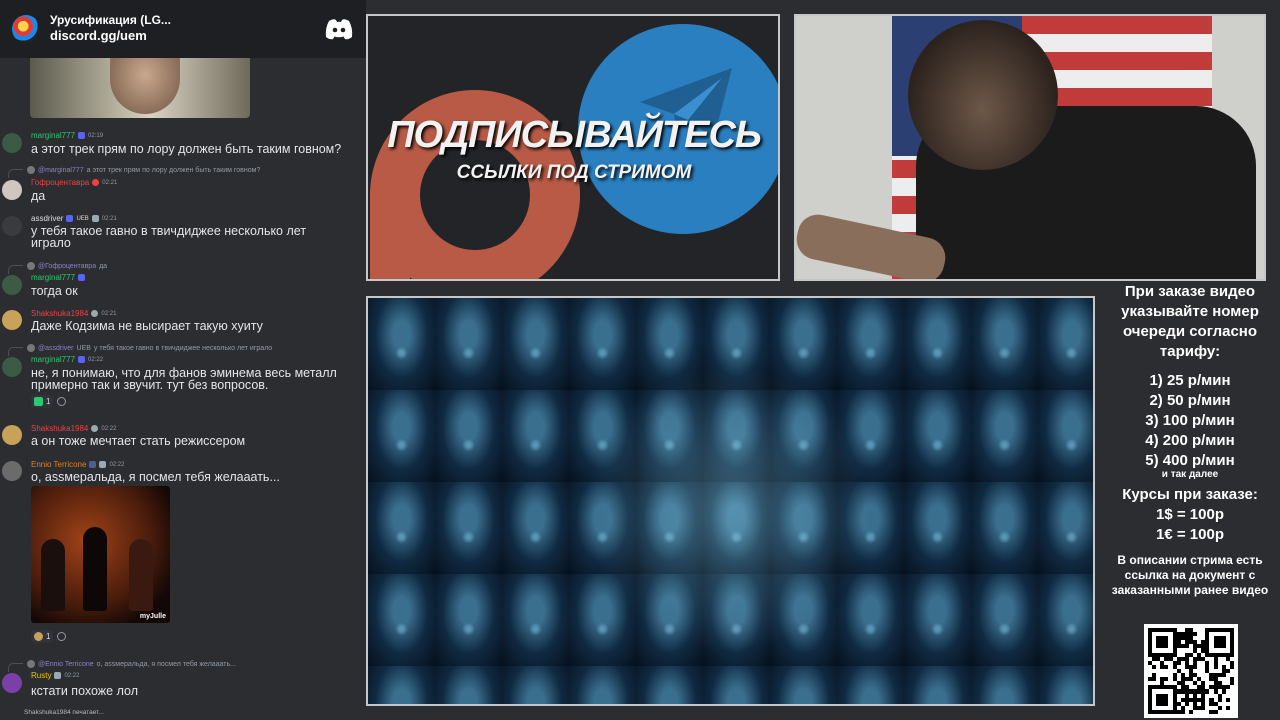  What do you see at coordinates (47, 218) in the screenshot?
I see `username: assdriver` at bounding box center [47, 218].